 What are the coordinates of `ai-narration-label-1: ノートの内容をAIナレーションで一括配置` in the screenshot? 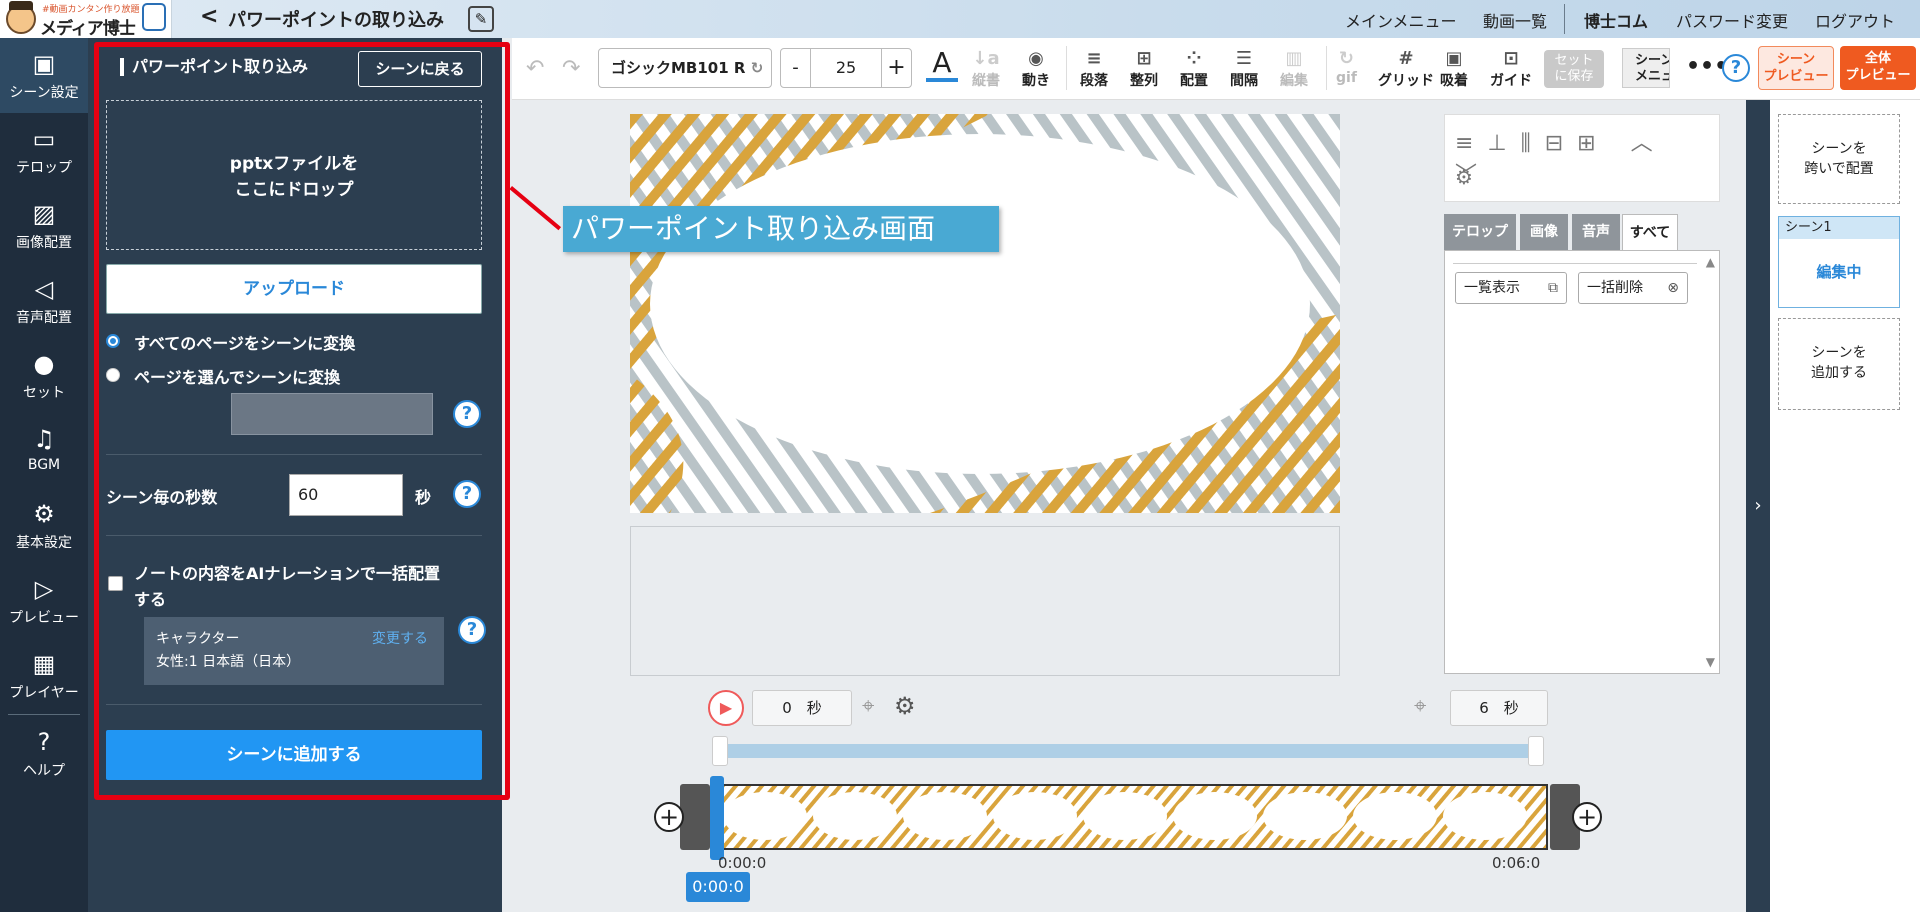 It's located at (287, 572).